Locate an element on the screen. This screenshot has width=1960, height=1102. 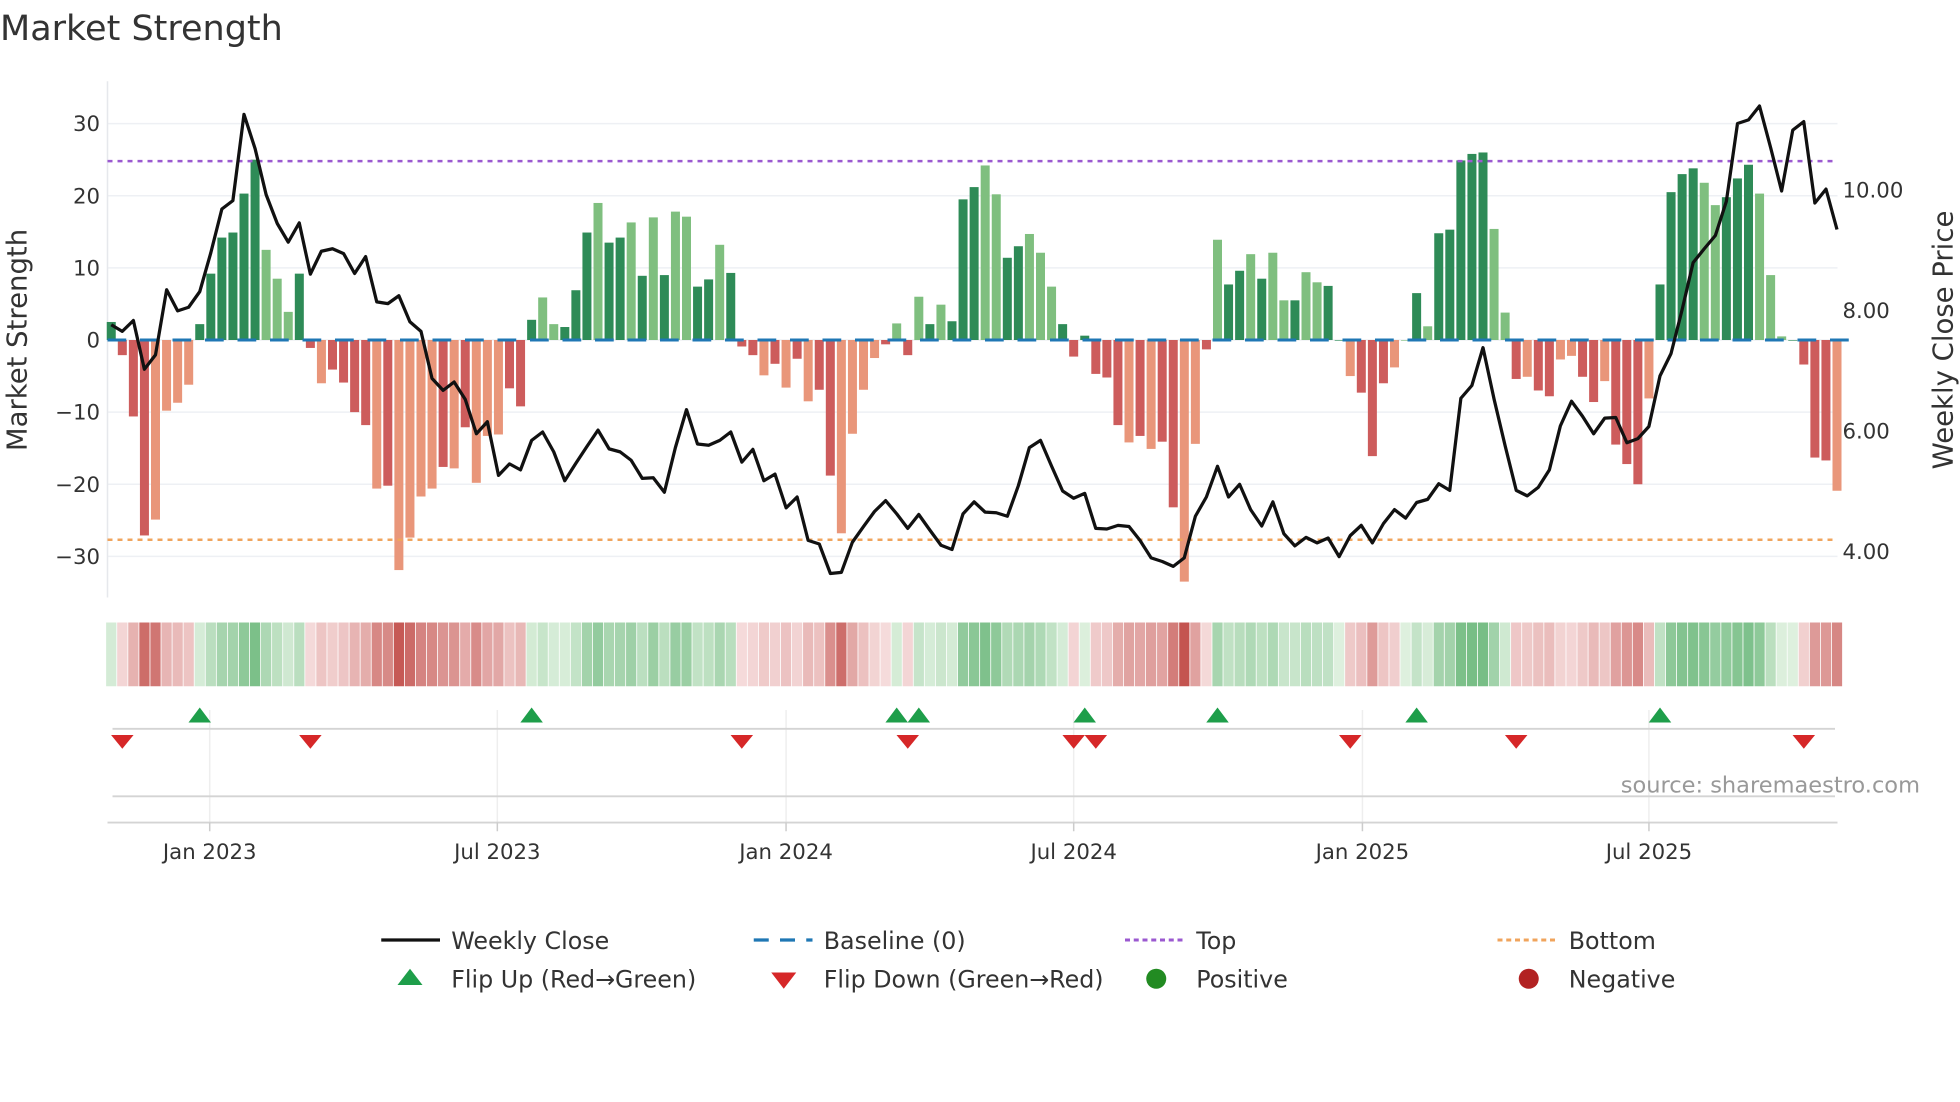
x-tick-label: Jul 2023 is located at coordinates (496, 852).